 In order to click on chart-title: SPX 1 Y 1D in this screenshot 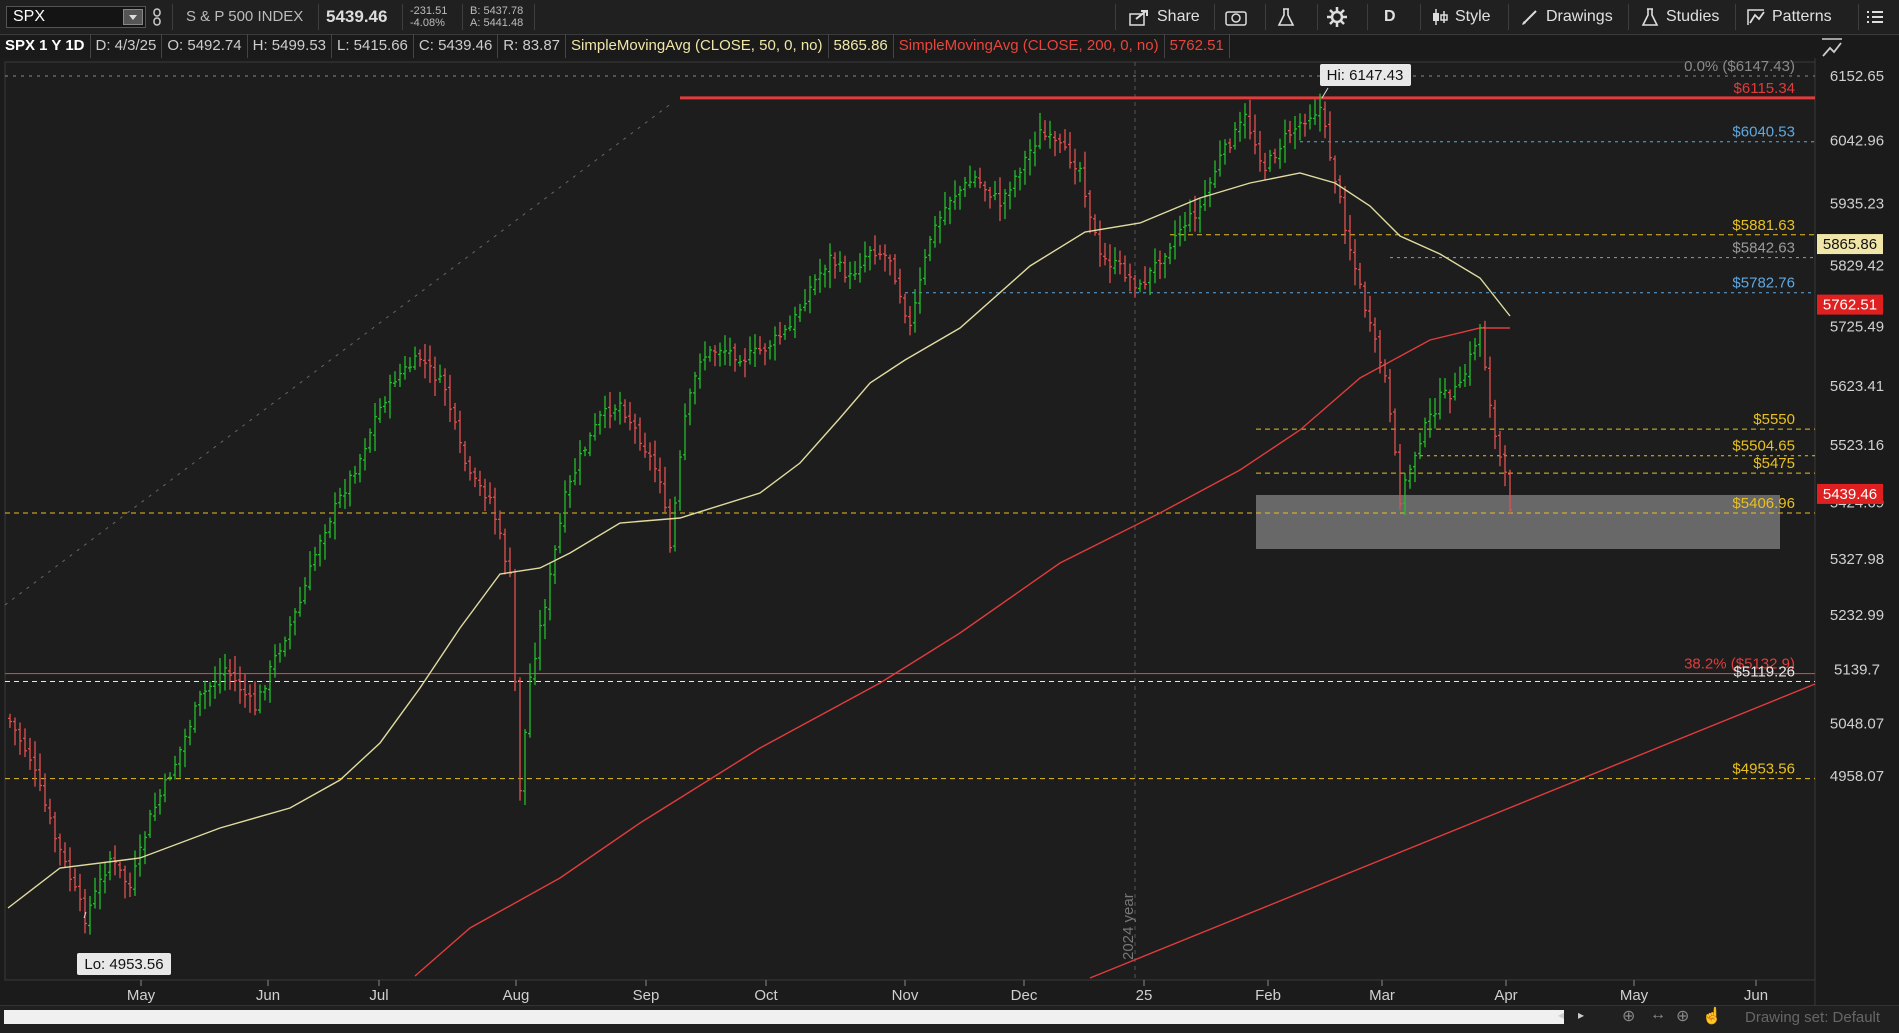, I will do `click(45, 46)`.